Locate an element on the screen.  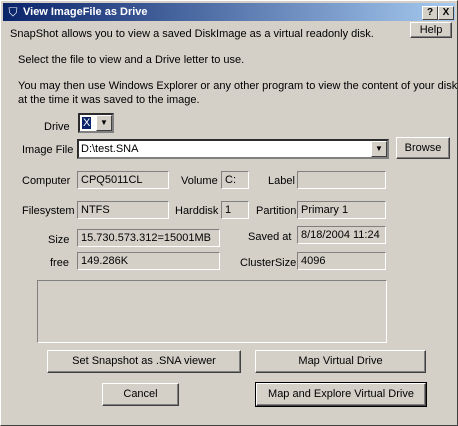
size-label: Size is located at coordinates (59, 240).